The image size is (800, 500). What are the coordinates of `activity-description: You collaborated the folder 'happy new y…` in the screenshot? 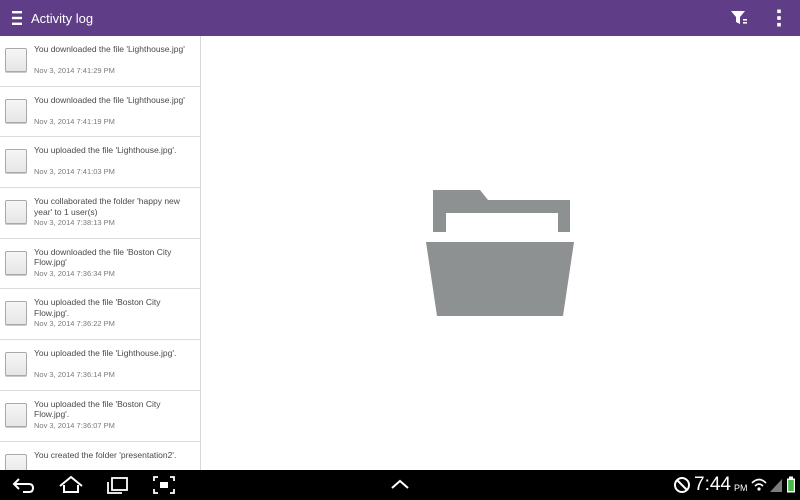 It's located at (107, 206).